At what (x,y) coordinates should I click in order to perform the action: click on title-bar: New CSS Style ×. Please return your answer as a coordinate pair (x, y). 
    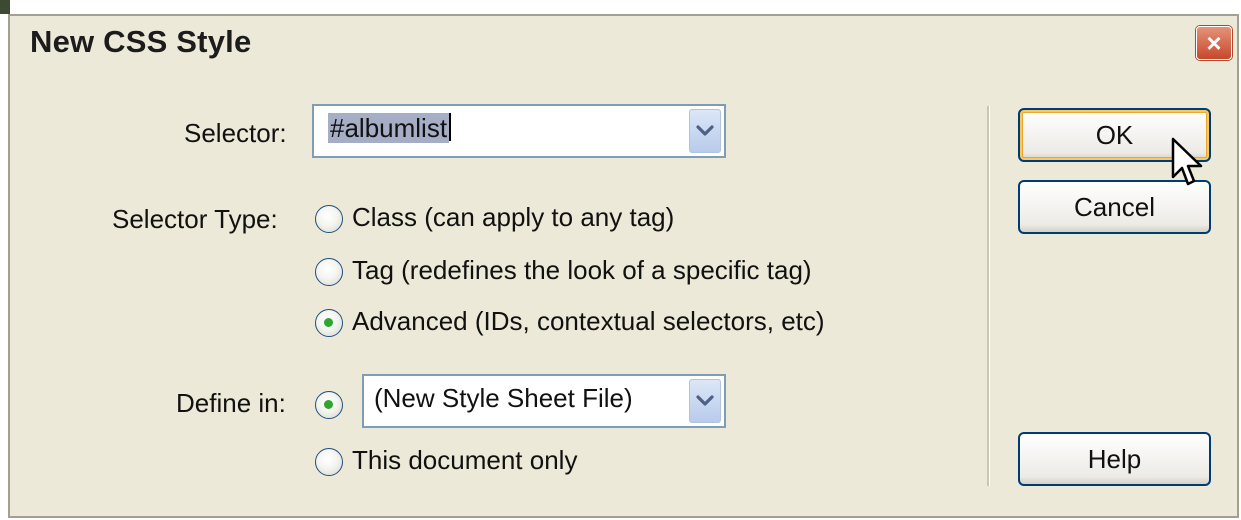
    Looking at the image, I should click on (623, 47).